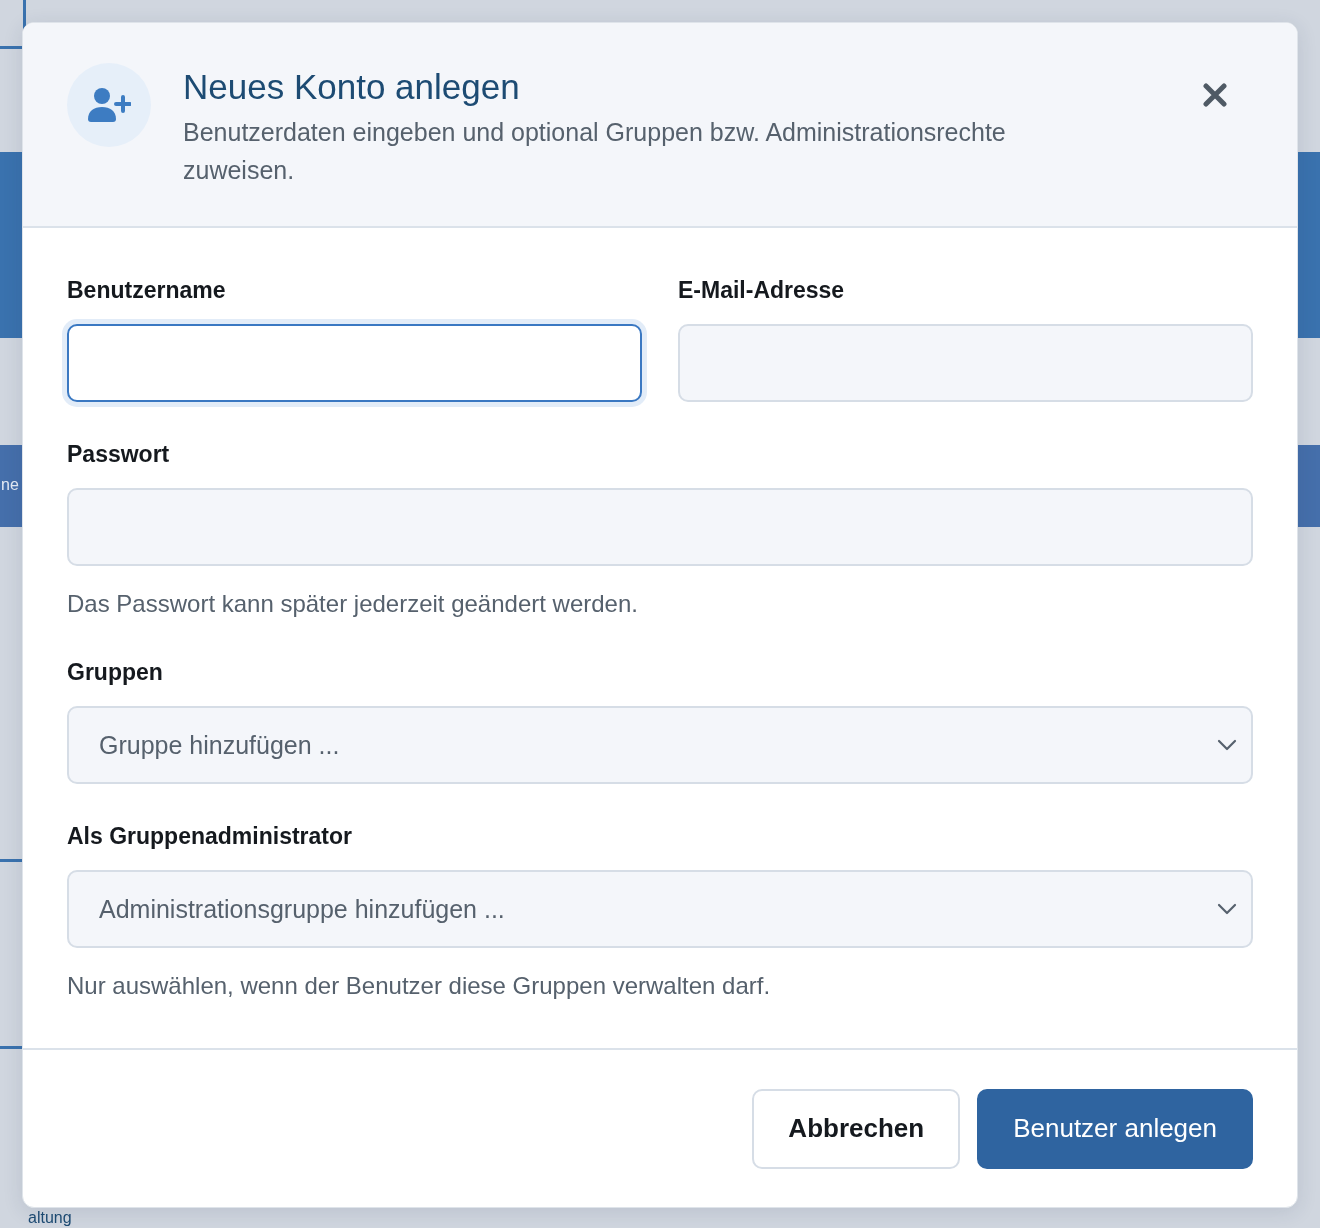 The image size is (1320, 1228). Describe the element at coordinates (147, 290) in the screenshot. I see `field-label: Benutzername` at that location.